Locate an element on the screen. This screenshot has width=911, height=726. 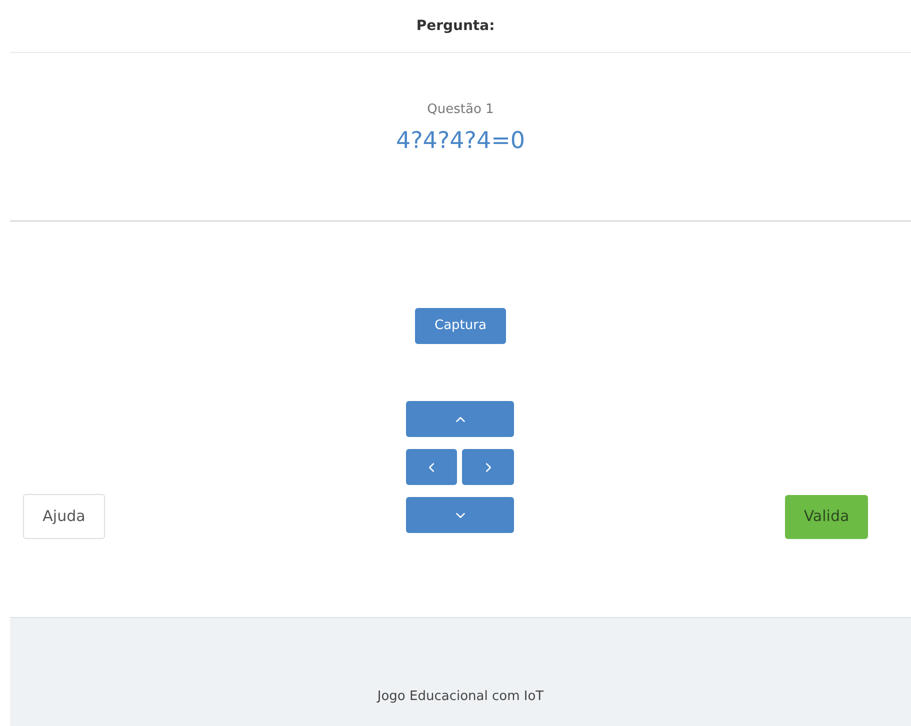
validate-button: Valida is located at coordinates (826, 516).